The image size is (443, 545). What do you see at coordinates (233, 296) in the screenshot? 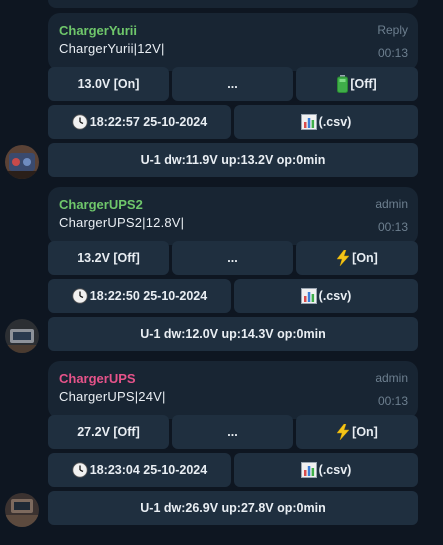
I see `button-row-2: 18:22:50 25-10-2024 (.csv)` at bounding box center [233, 296].